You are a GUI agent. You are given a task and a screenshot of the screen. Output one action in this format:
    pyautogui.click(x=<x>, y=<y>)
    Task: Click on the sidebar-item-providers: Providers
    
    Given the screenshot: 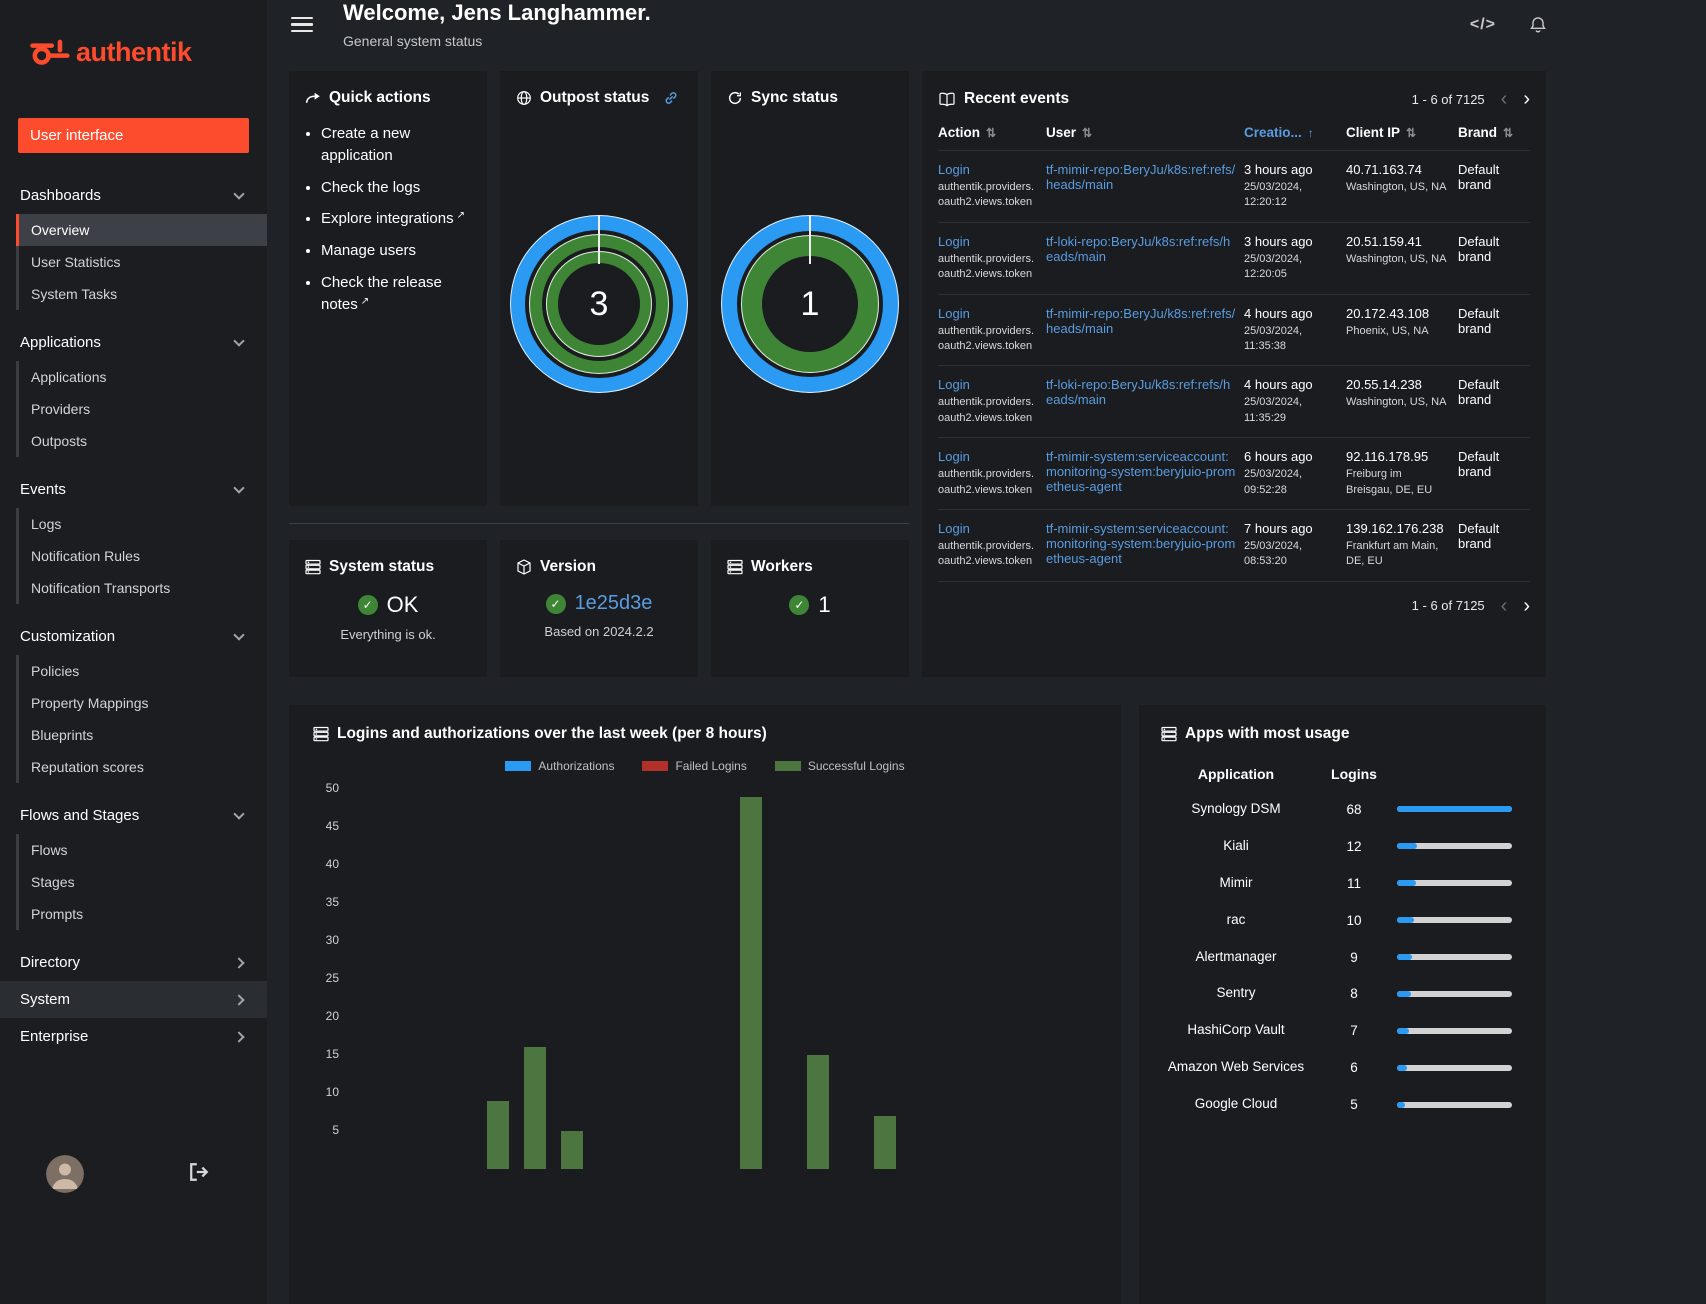 What is the action you would take?
    pyautogui.click(x=141, y=409)
    